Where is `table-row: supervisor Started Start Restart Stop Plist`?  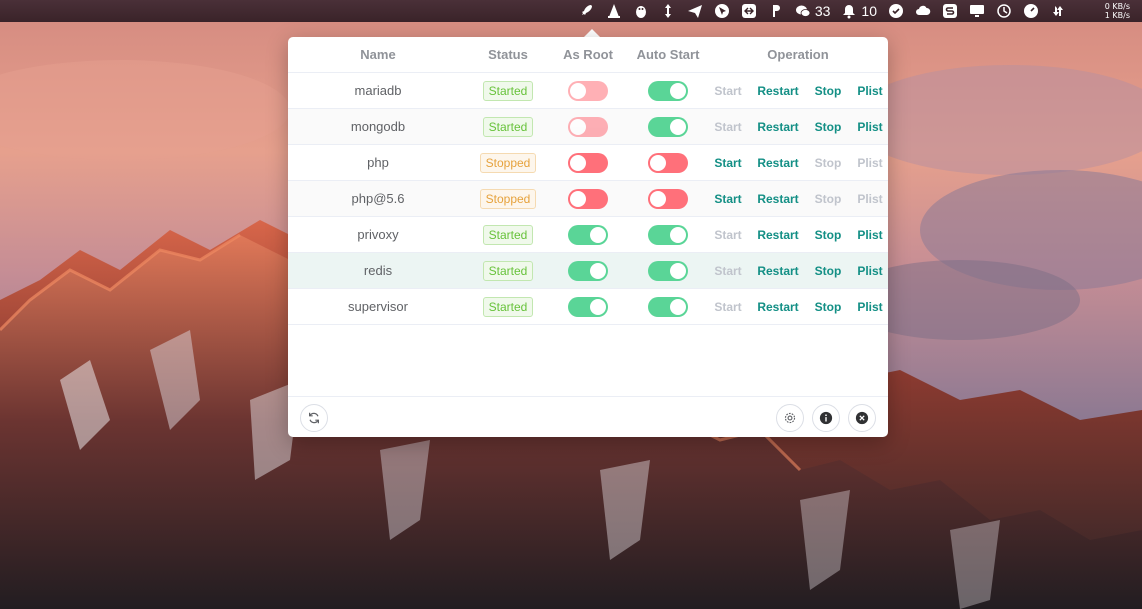 table-row: supervisor Started Start Restart Stop Plist is located at coordinates (588, 307).